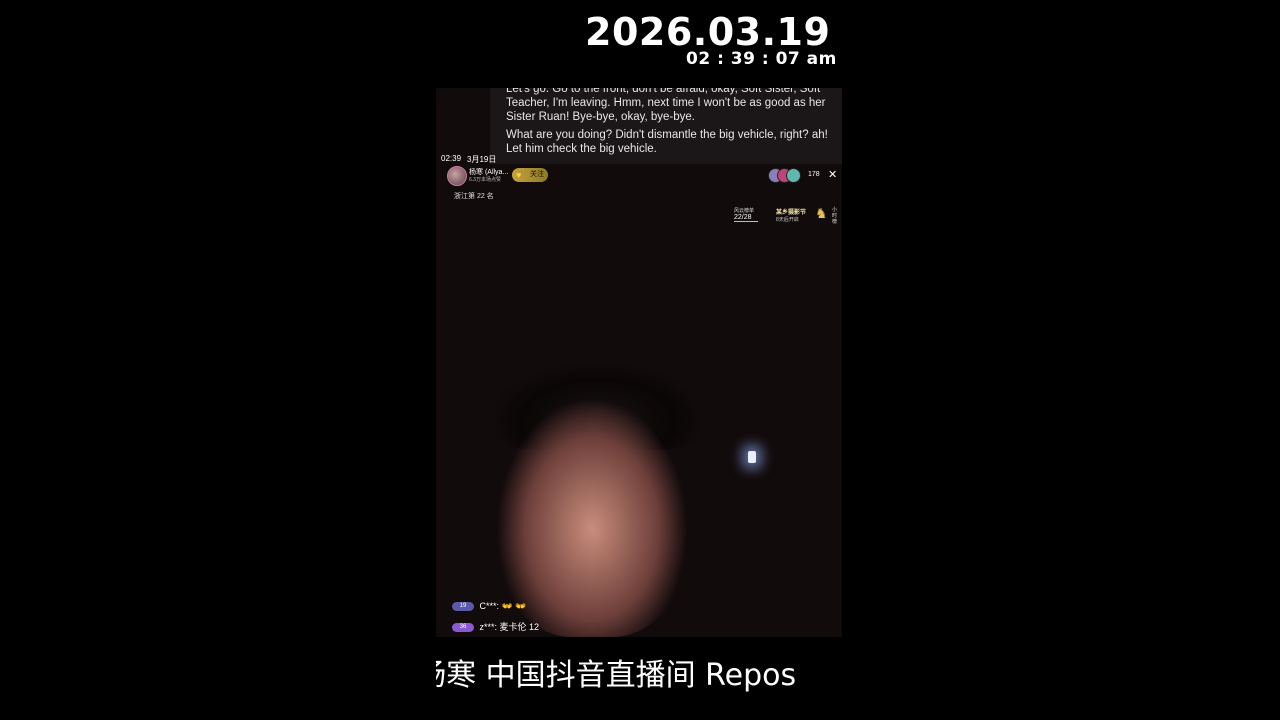 The image size is (1280, 720). I want to click on hourly-rank-label: 小时榜, so click(835, 216).